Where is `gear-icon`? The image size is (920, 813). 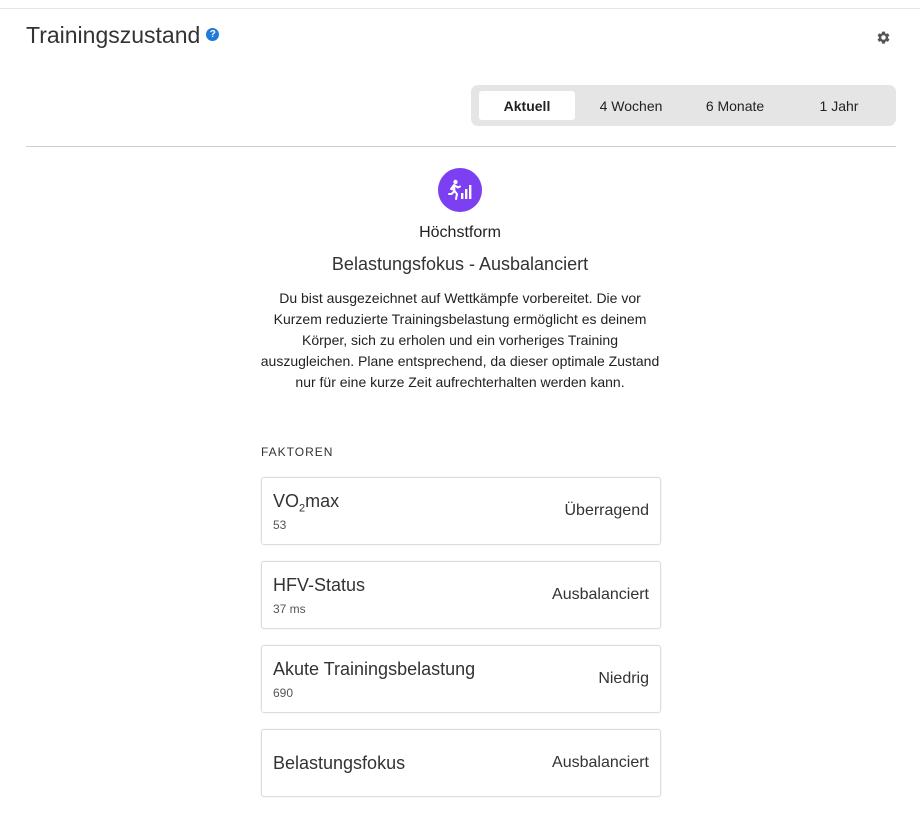 gear-icon is located at coordinates (883, 37).